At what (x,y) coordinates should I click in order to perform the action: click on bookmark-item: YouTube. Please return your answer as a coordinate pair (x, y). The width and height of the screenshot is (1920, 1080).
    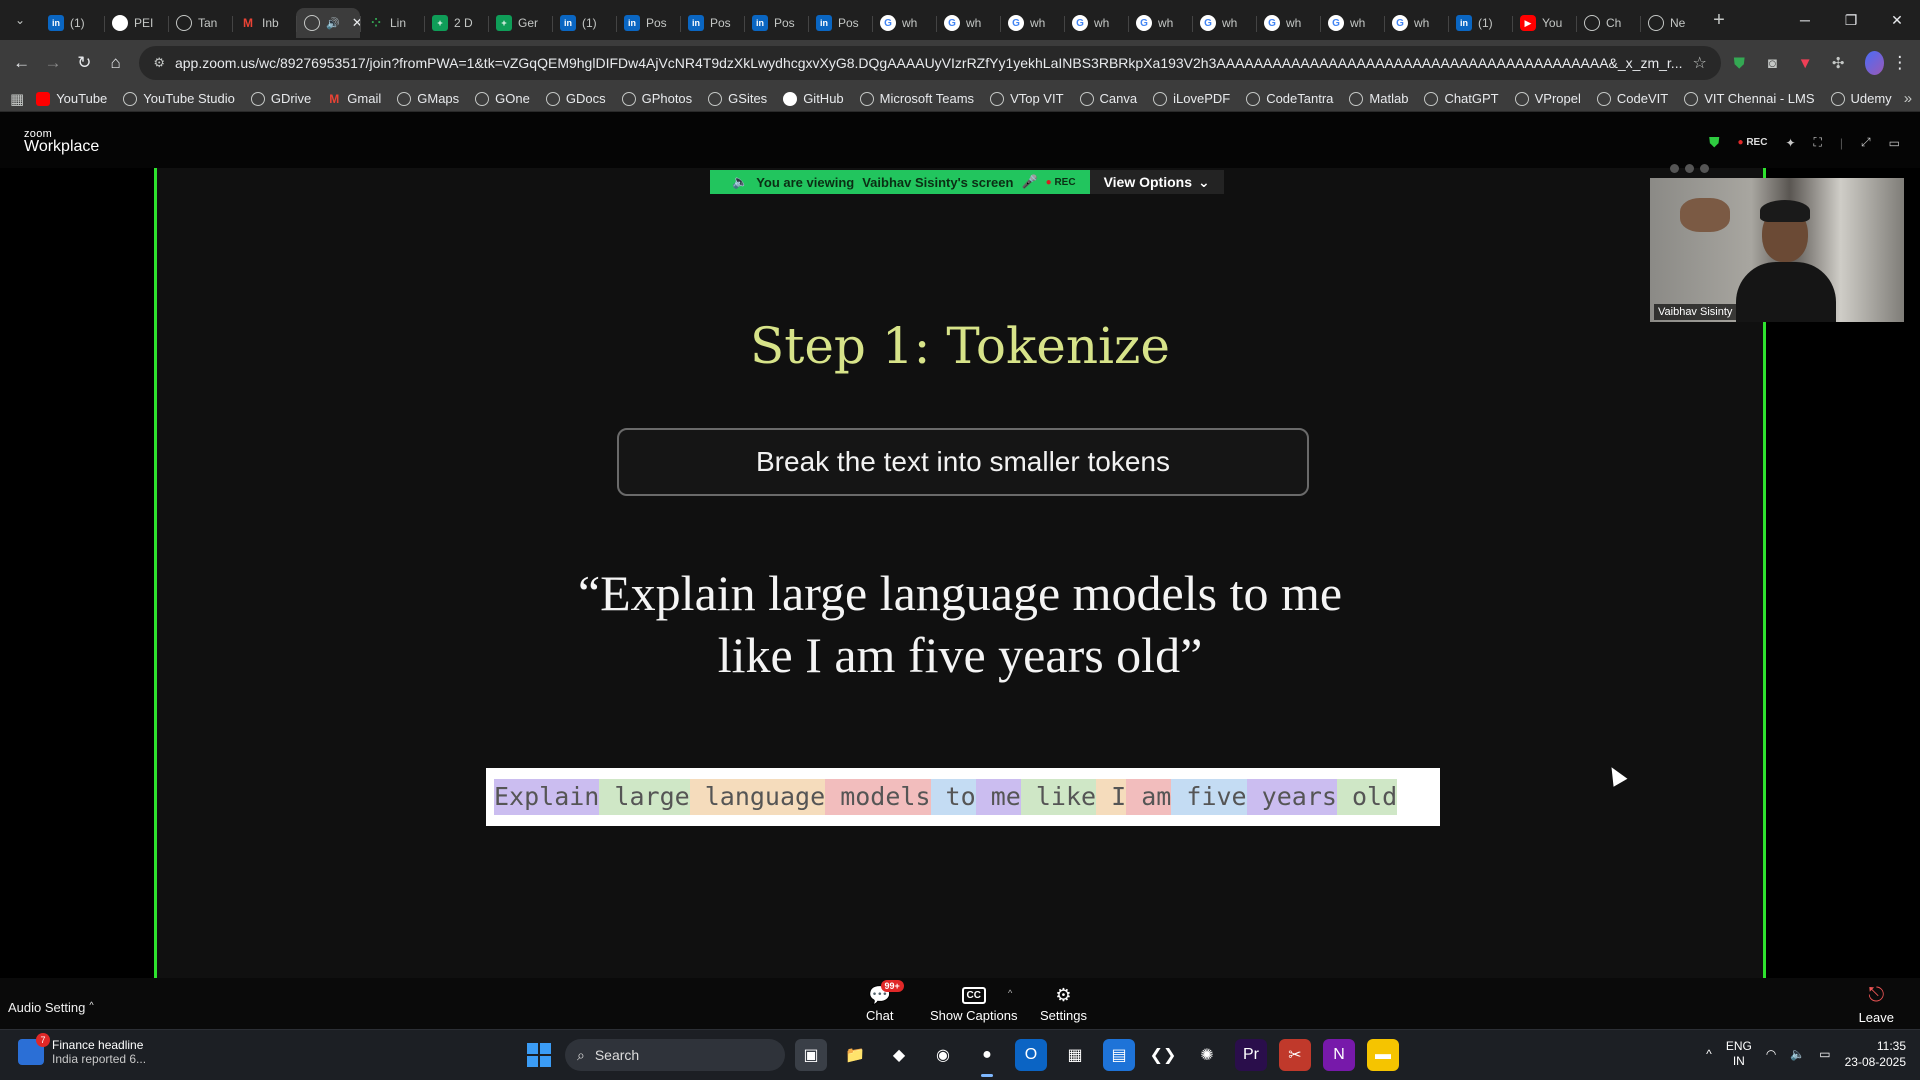
    Looking at the image, I should click on (71, 99).